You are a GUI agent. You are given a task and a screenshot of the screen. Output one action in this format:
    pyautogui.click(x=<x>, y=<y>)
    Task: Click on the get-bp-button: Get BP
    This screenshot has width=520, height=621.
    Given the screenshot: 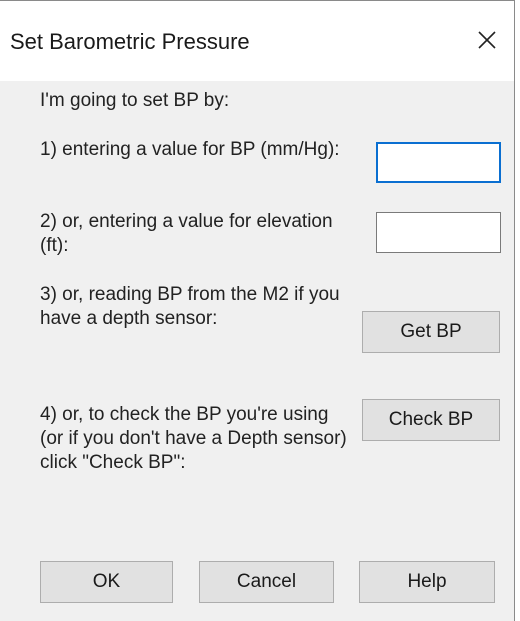 What is the action you would take?
    pyautogui.click(x=431, y=332)
    